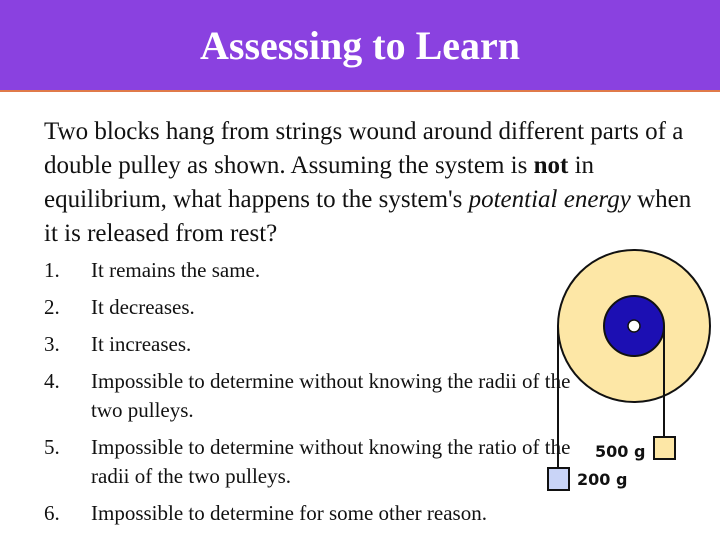 The image size is (720, 540). Describe the element at coordinates (141, 344) in the screenshot. I see `option-text: It increases.` at that location.